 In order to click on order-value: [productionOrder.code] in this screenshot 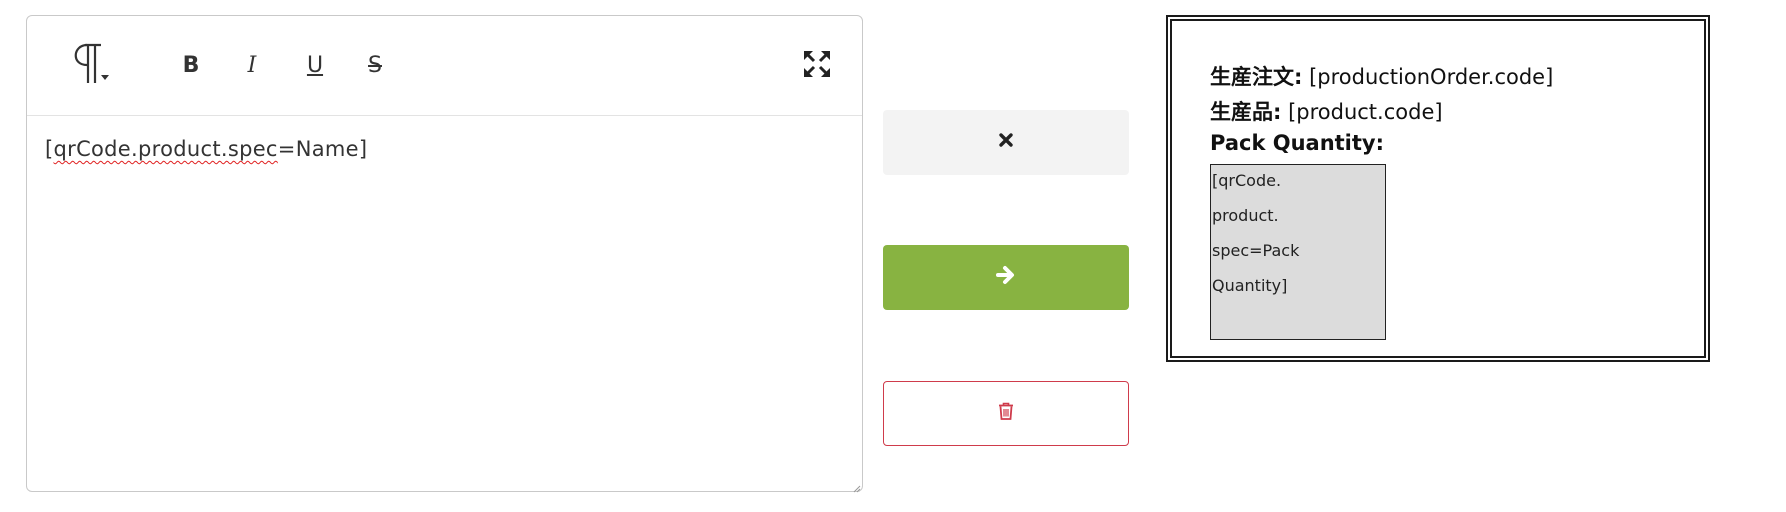, I will do `click(1428, 77)`.